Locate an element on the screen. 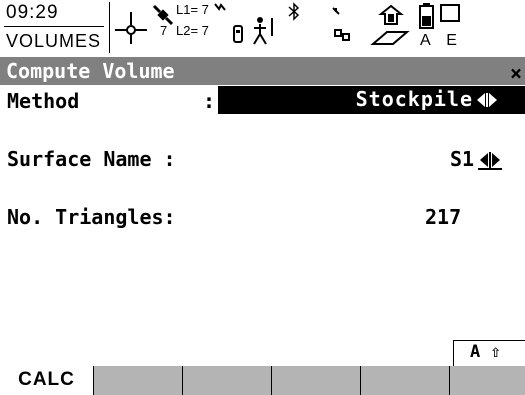 The width and height of the screenshot is (525, 395). no-triangles-label: No. Triangles: is located at coordinates (91, 217).